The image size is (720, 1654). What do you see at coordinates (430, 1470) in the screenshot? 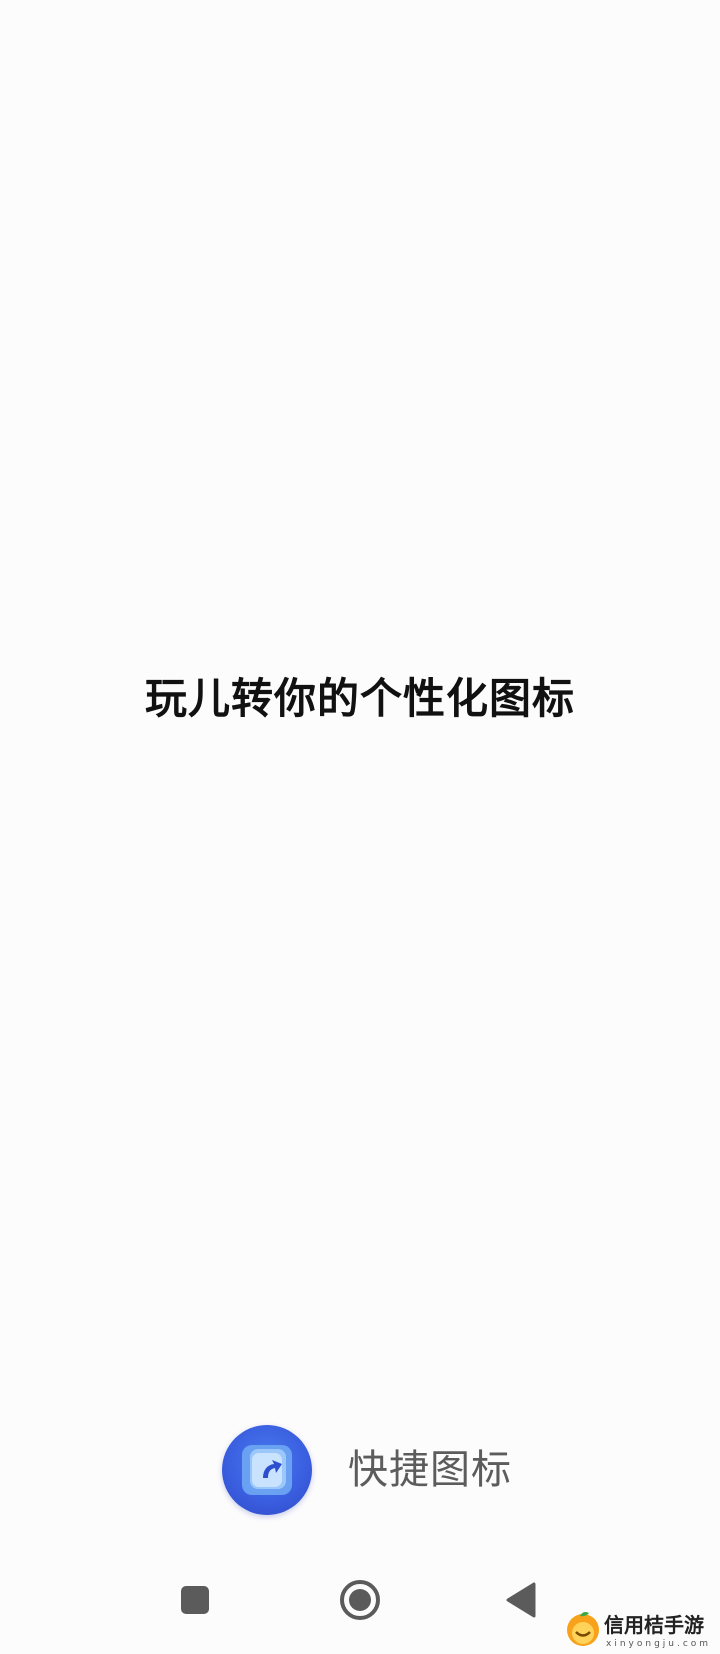
I see `app-name: 快捷图标` at bounding box center [430, 1470].